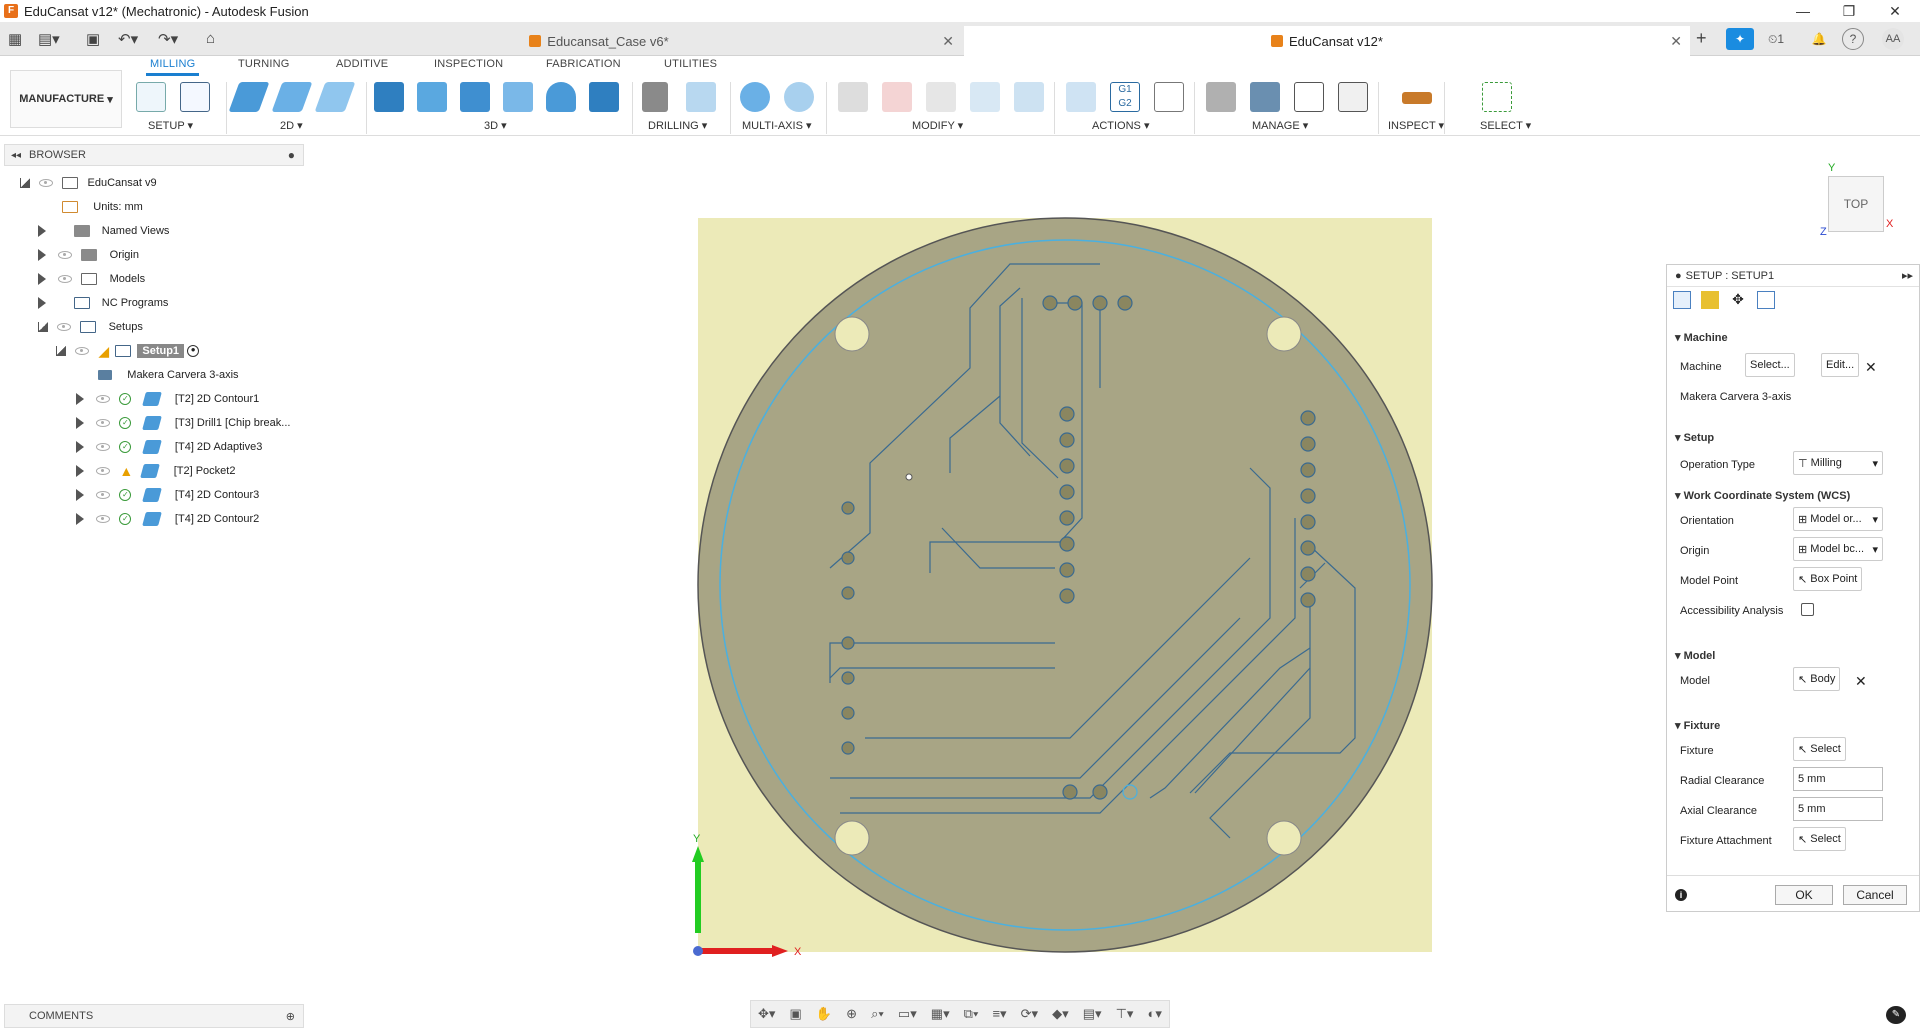 The height and width of the screenshot is (1032, 1920). Describe the element at coordinates (362, 64) in the screenshot. I see `tab-additive: ADDITIVE` at that location.